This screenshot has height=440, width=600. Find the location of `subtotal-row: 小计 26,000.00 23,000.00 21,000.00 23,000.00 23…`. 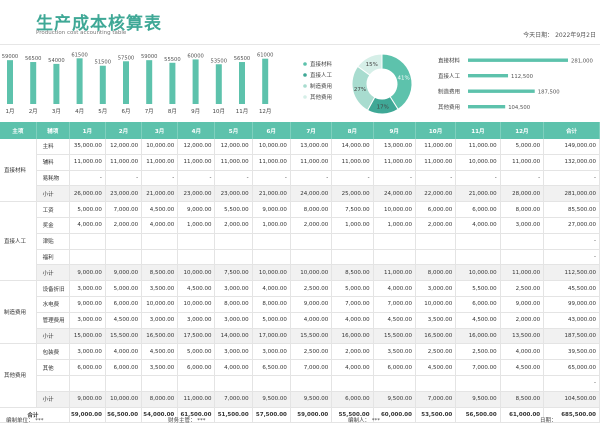

subtotal-row: 小计 26,000.00 23,000.00 21,000.00 23,000.00 23… is located at coordinates (300, 194).